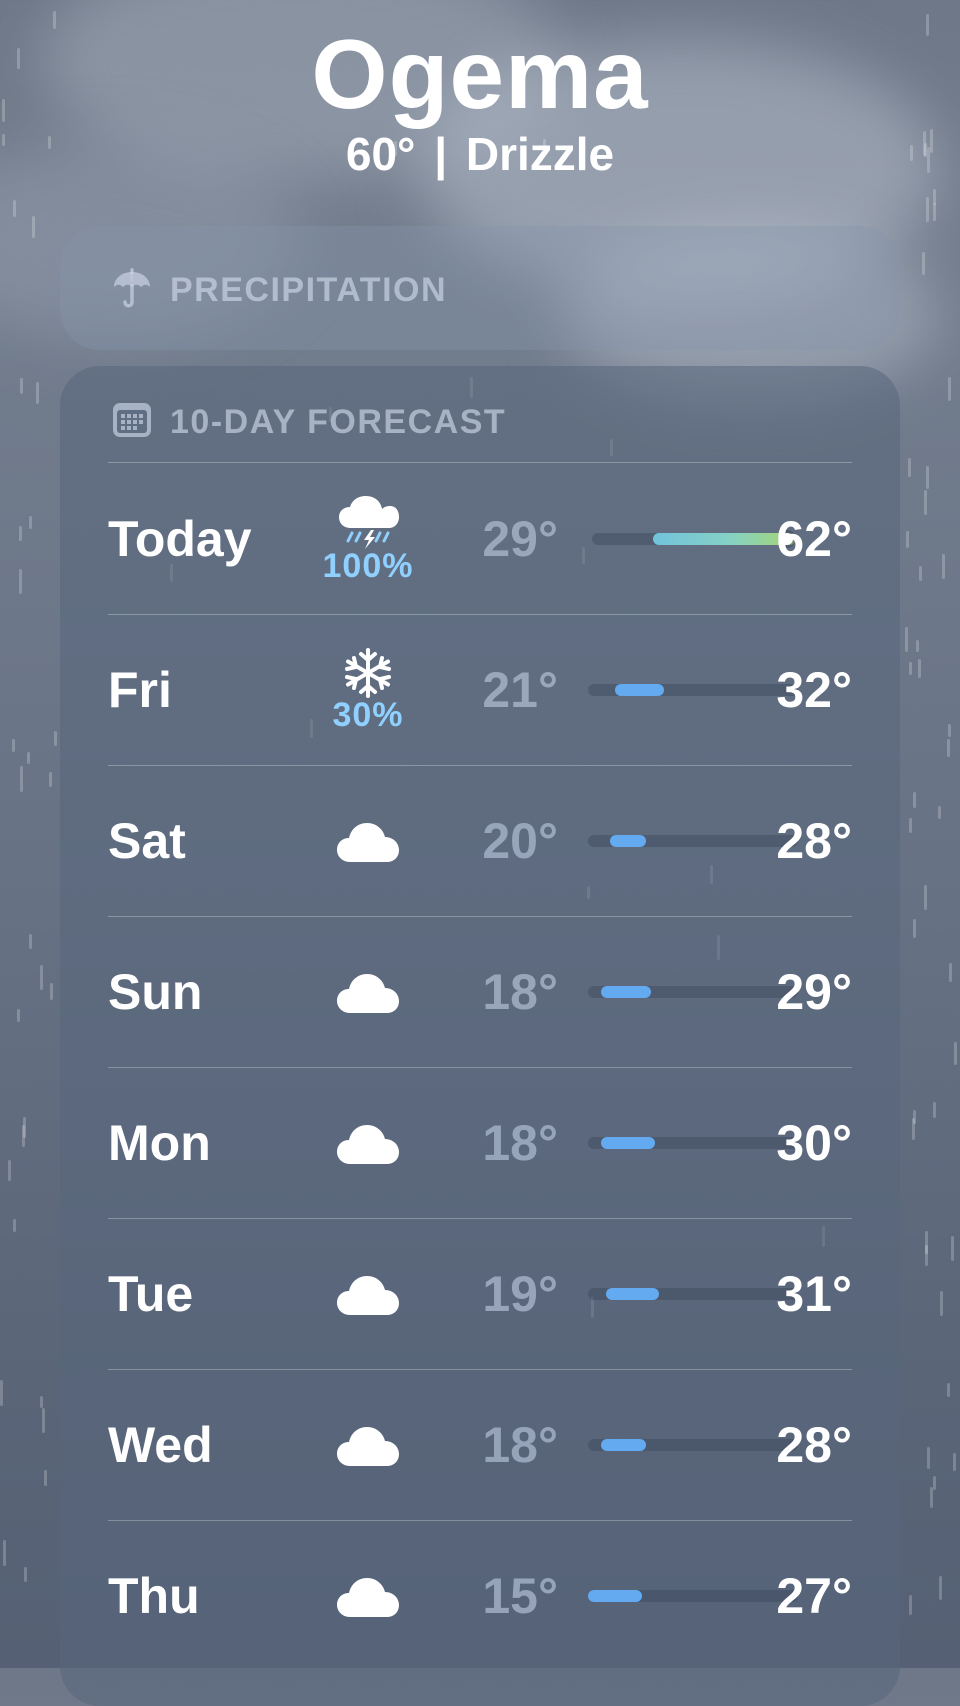 This screenshot has width=960, height=1706. Describe the element at coordinates (814, 690) in the screenshot. I see `high-temperature: 32°` at that location.